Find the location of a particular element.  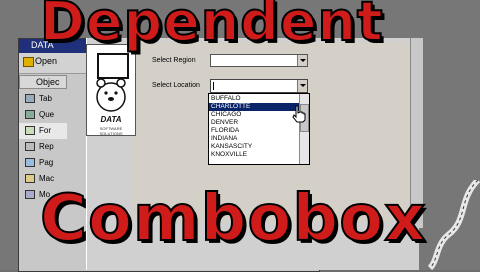

object-item-label: Pag is located at coordinates (46, 162).